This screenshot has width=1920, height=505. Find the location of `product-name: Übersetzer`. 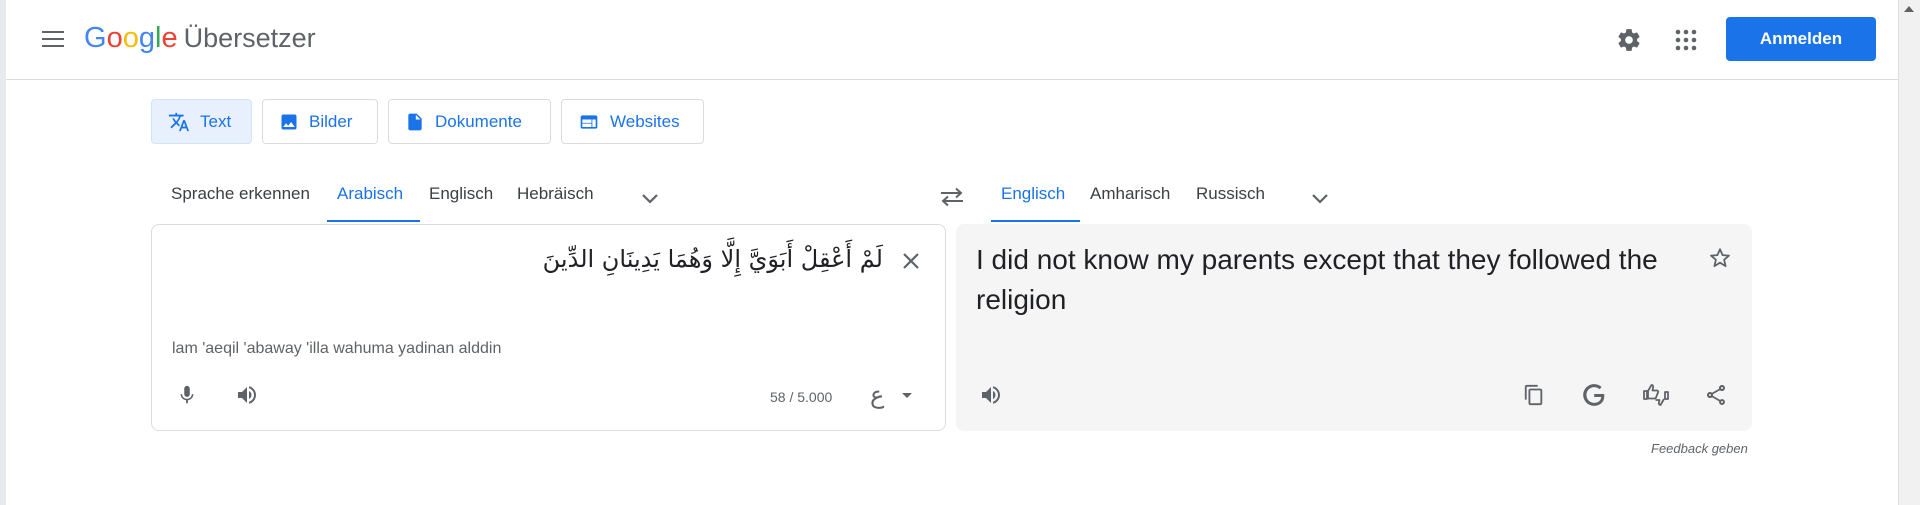

product-name: Übersetzer is located at coordinates (249, 38).